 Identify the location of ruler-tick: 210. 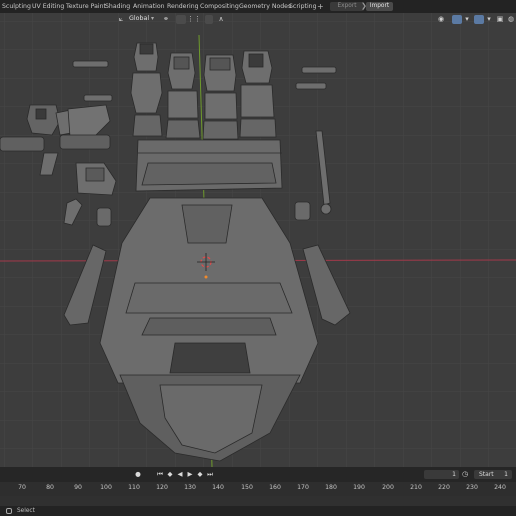
(416, 487).